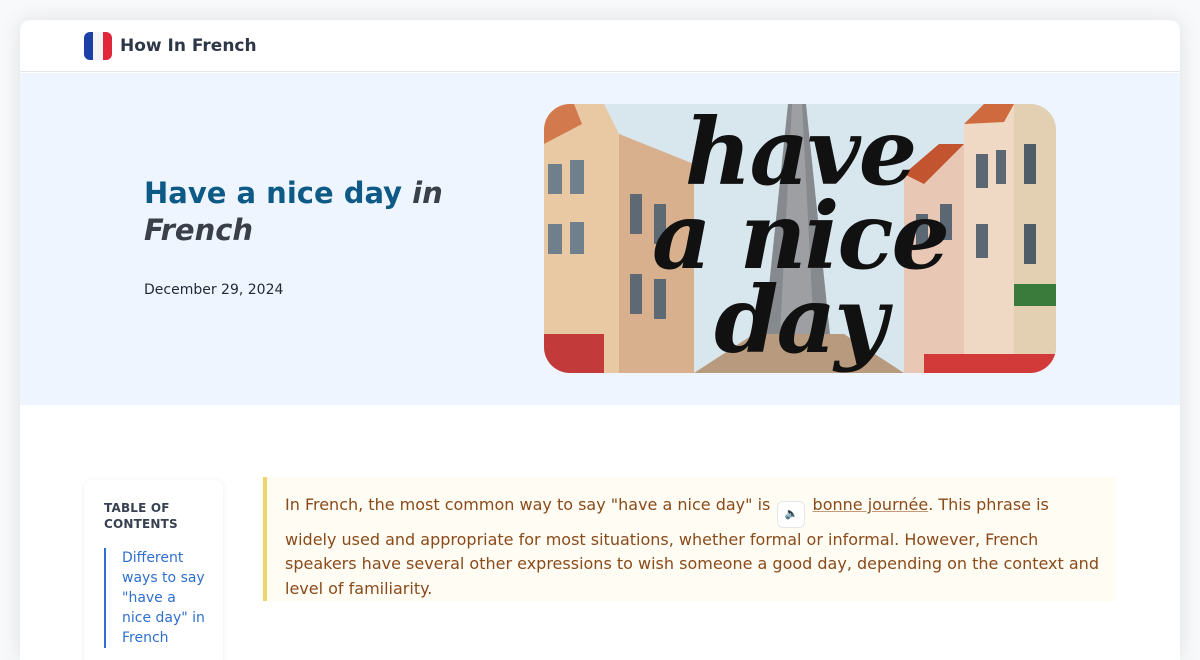 The image size is (1200, 660). Describe the element at coordinates (314, 212) in the screenshot. I see `page-title: Have a nice day in French` at that location.